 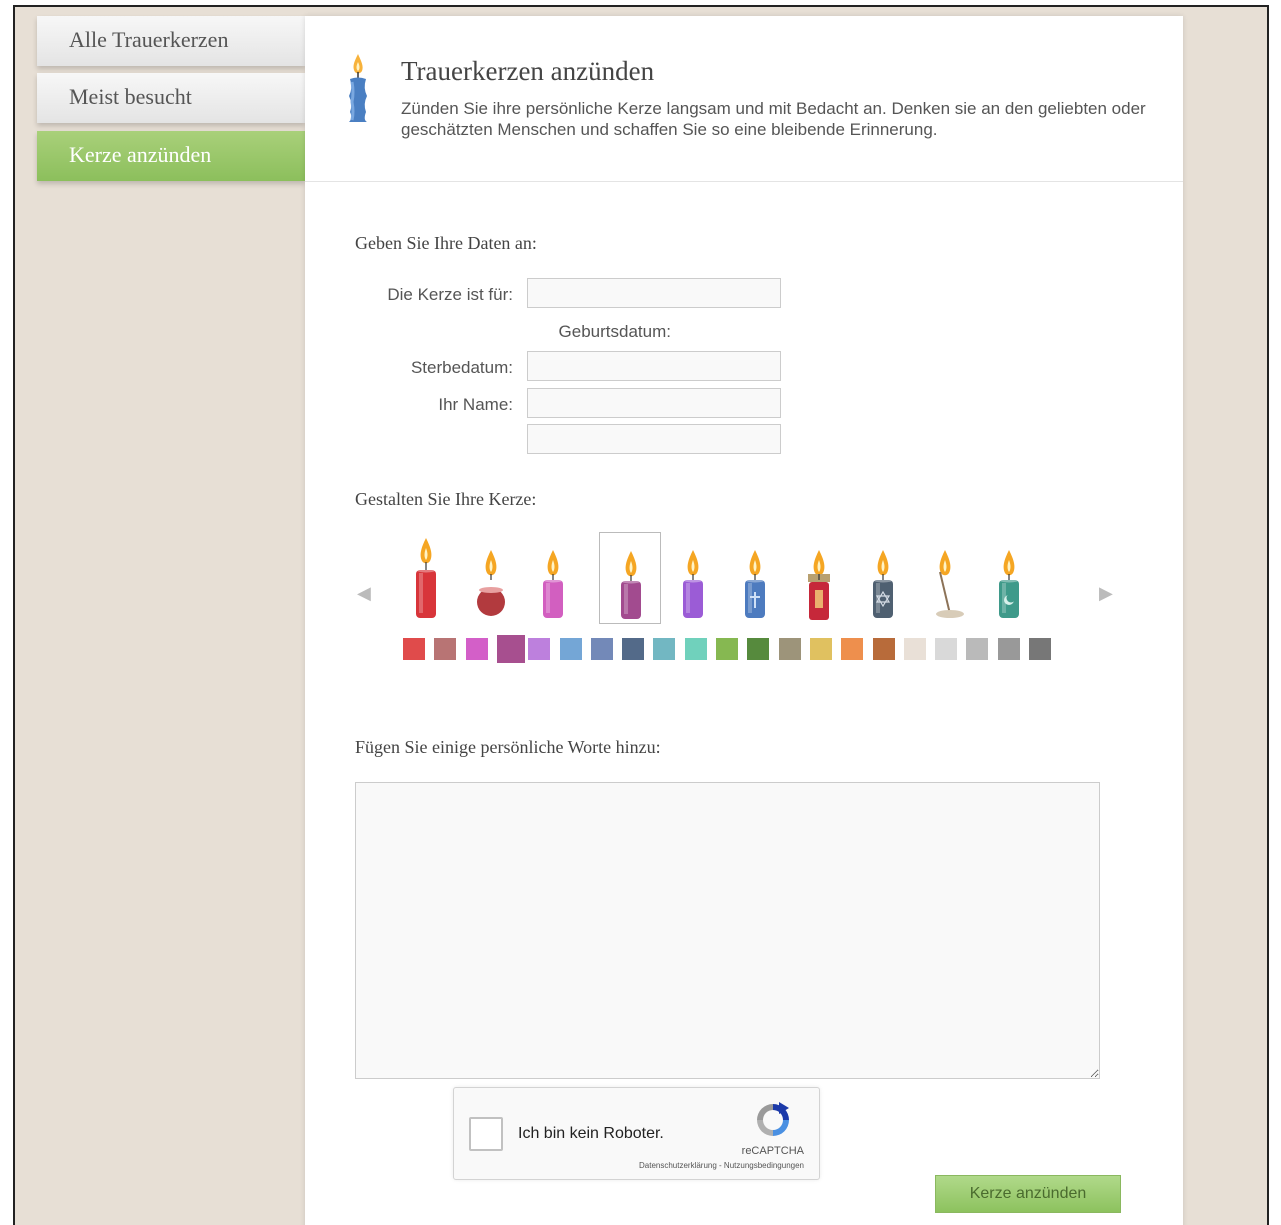 I want to click on label-birth-date: Geburtsdatum:, so click(x=614, y=331).